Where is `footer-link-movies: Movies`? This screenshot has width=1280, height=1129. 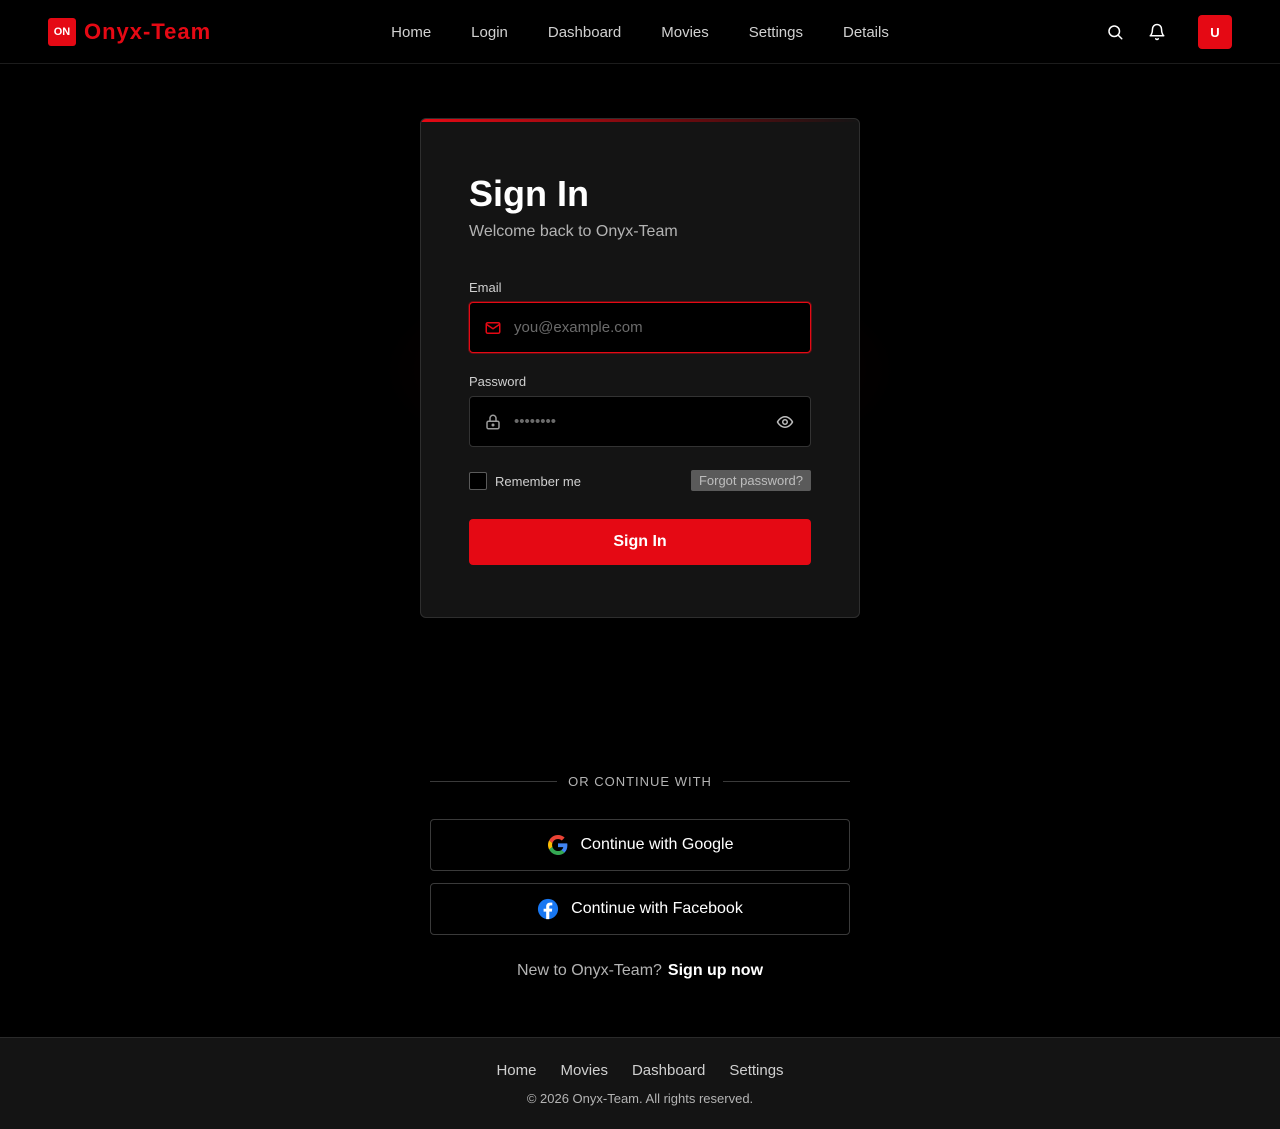
footer-link-movies: Movies is located at coordinates (584, 1070).